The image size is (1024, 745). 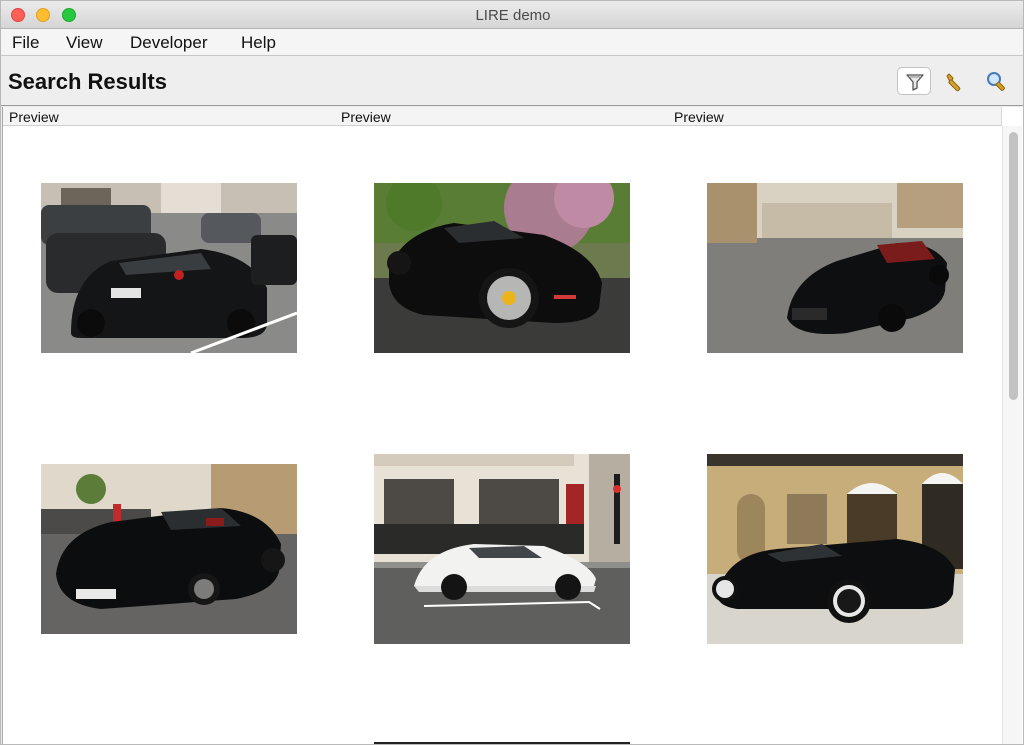 I want to click on column-header-preview-1: Preview, so click(x=170, y=116).